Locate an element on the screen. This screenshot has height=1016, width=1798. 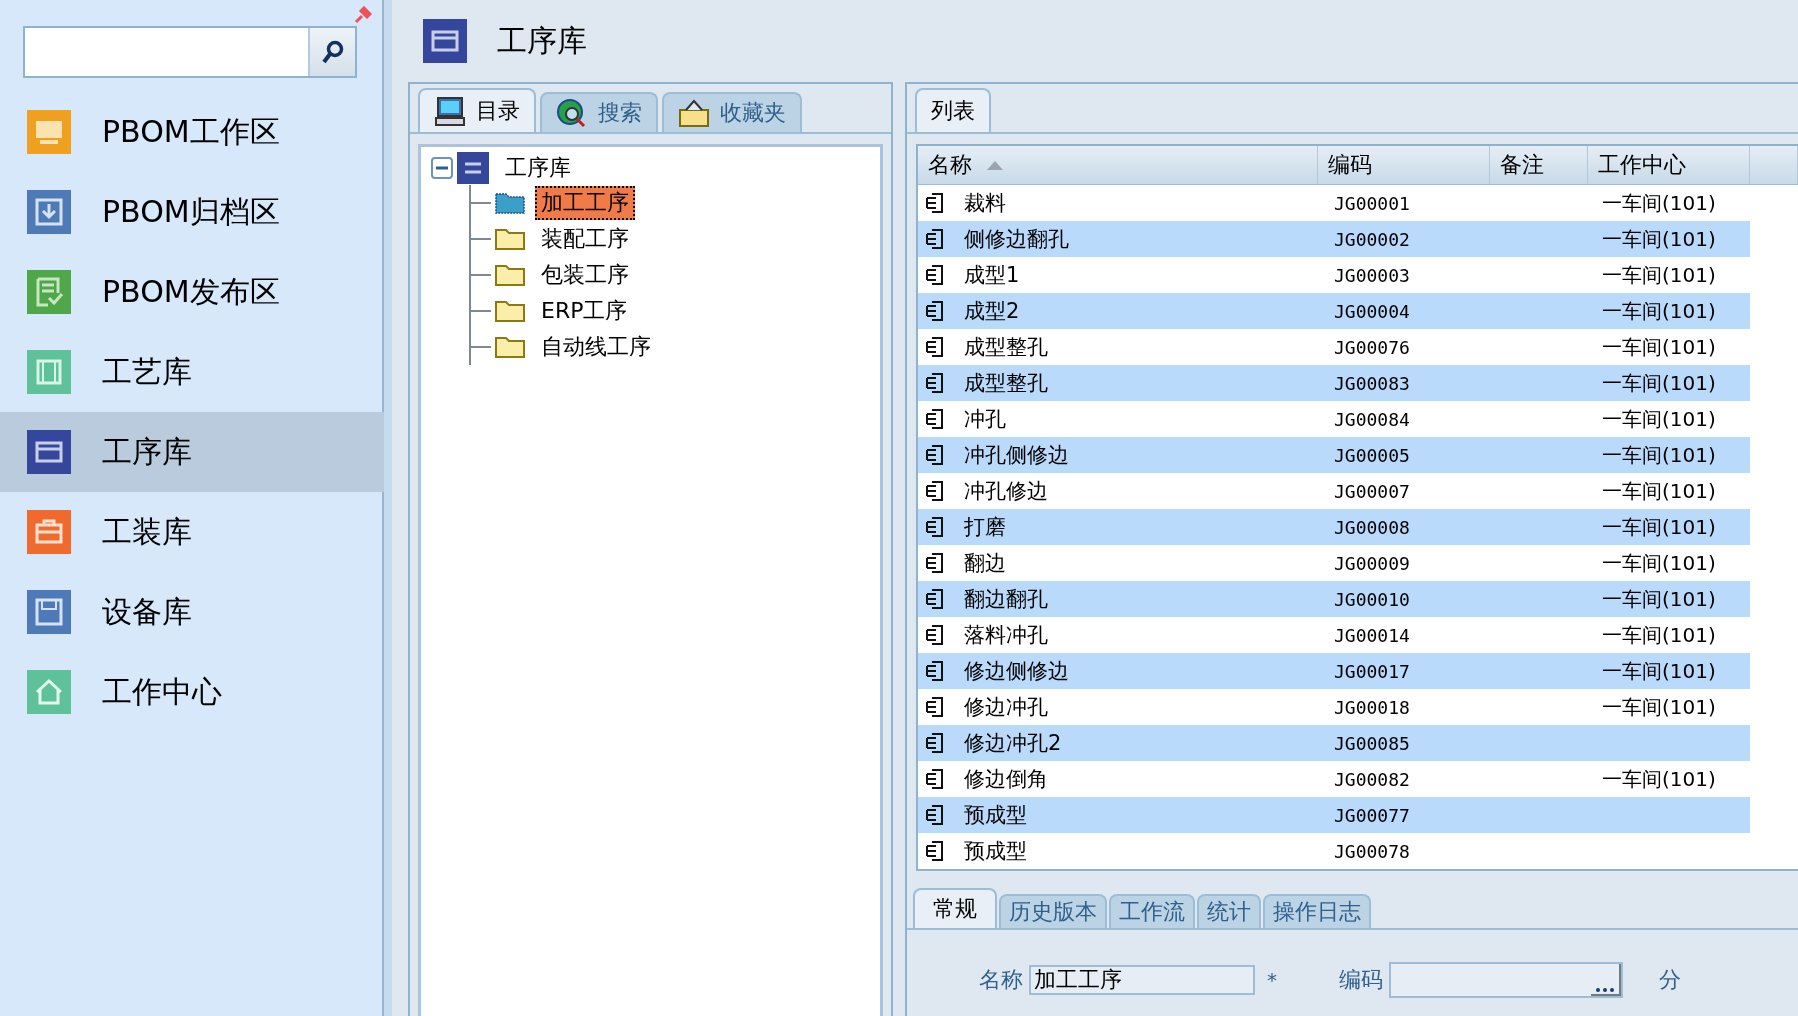
tab: 常规 is located at coordinates (955, 908).